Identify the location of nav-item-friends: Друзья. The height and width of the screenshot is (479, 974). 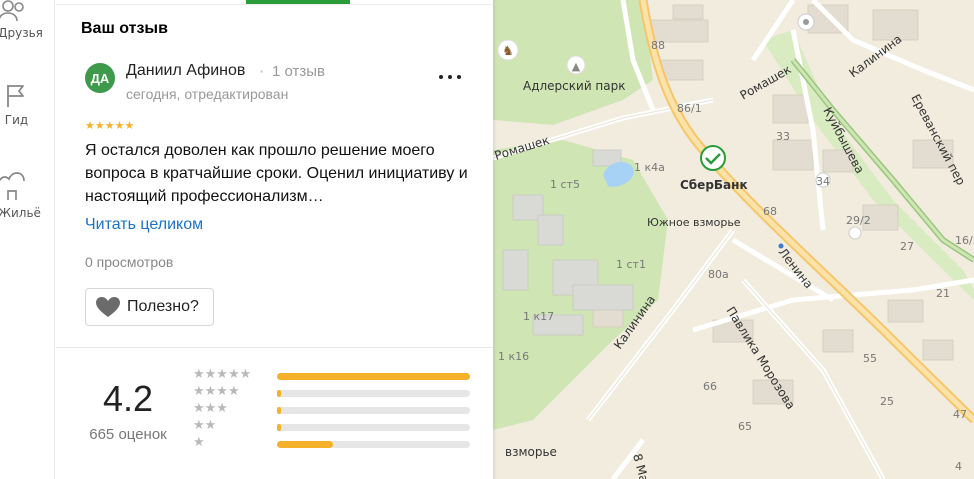
(27, 20).